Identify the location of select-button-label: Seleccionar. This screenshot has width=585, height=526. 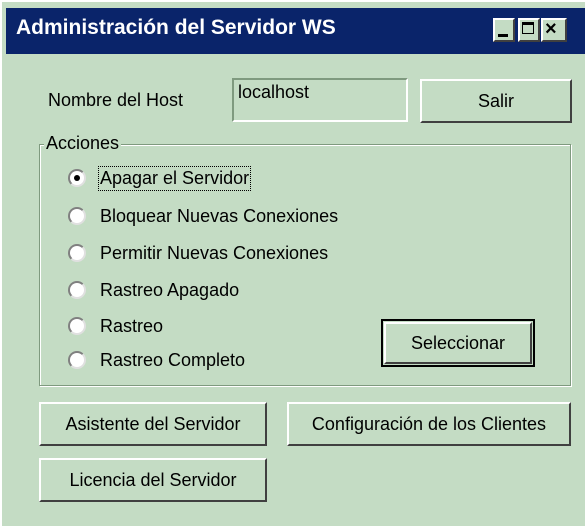
(458, 342).